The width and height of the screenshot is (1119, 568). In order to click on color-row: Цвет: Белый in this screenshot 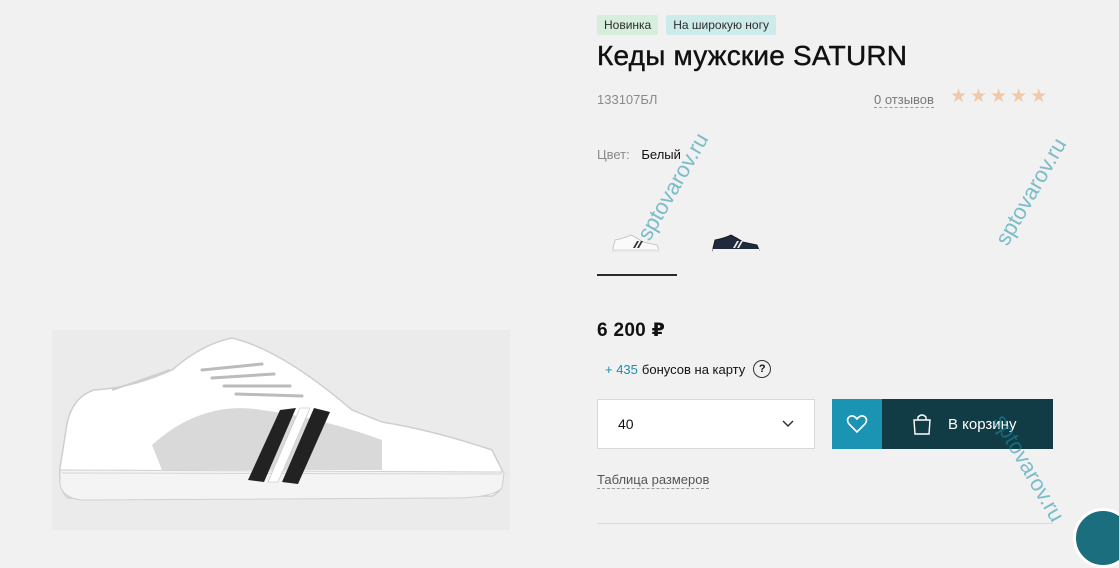, I will do `click(639, 154)`.